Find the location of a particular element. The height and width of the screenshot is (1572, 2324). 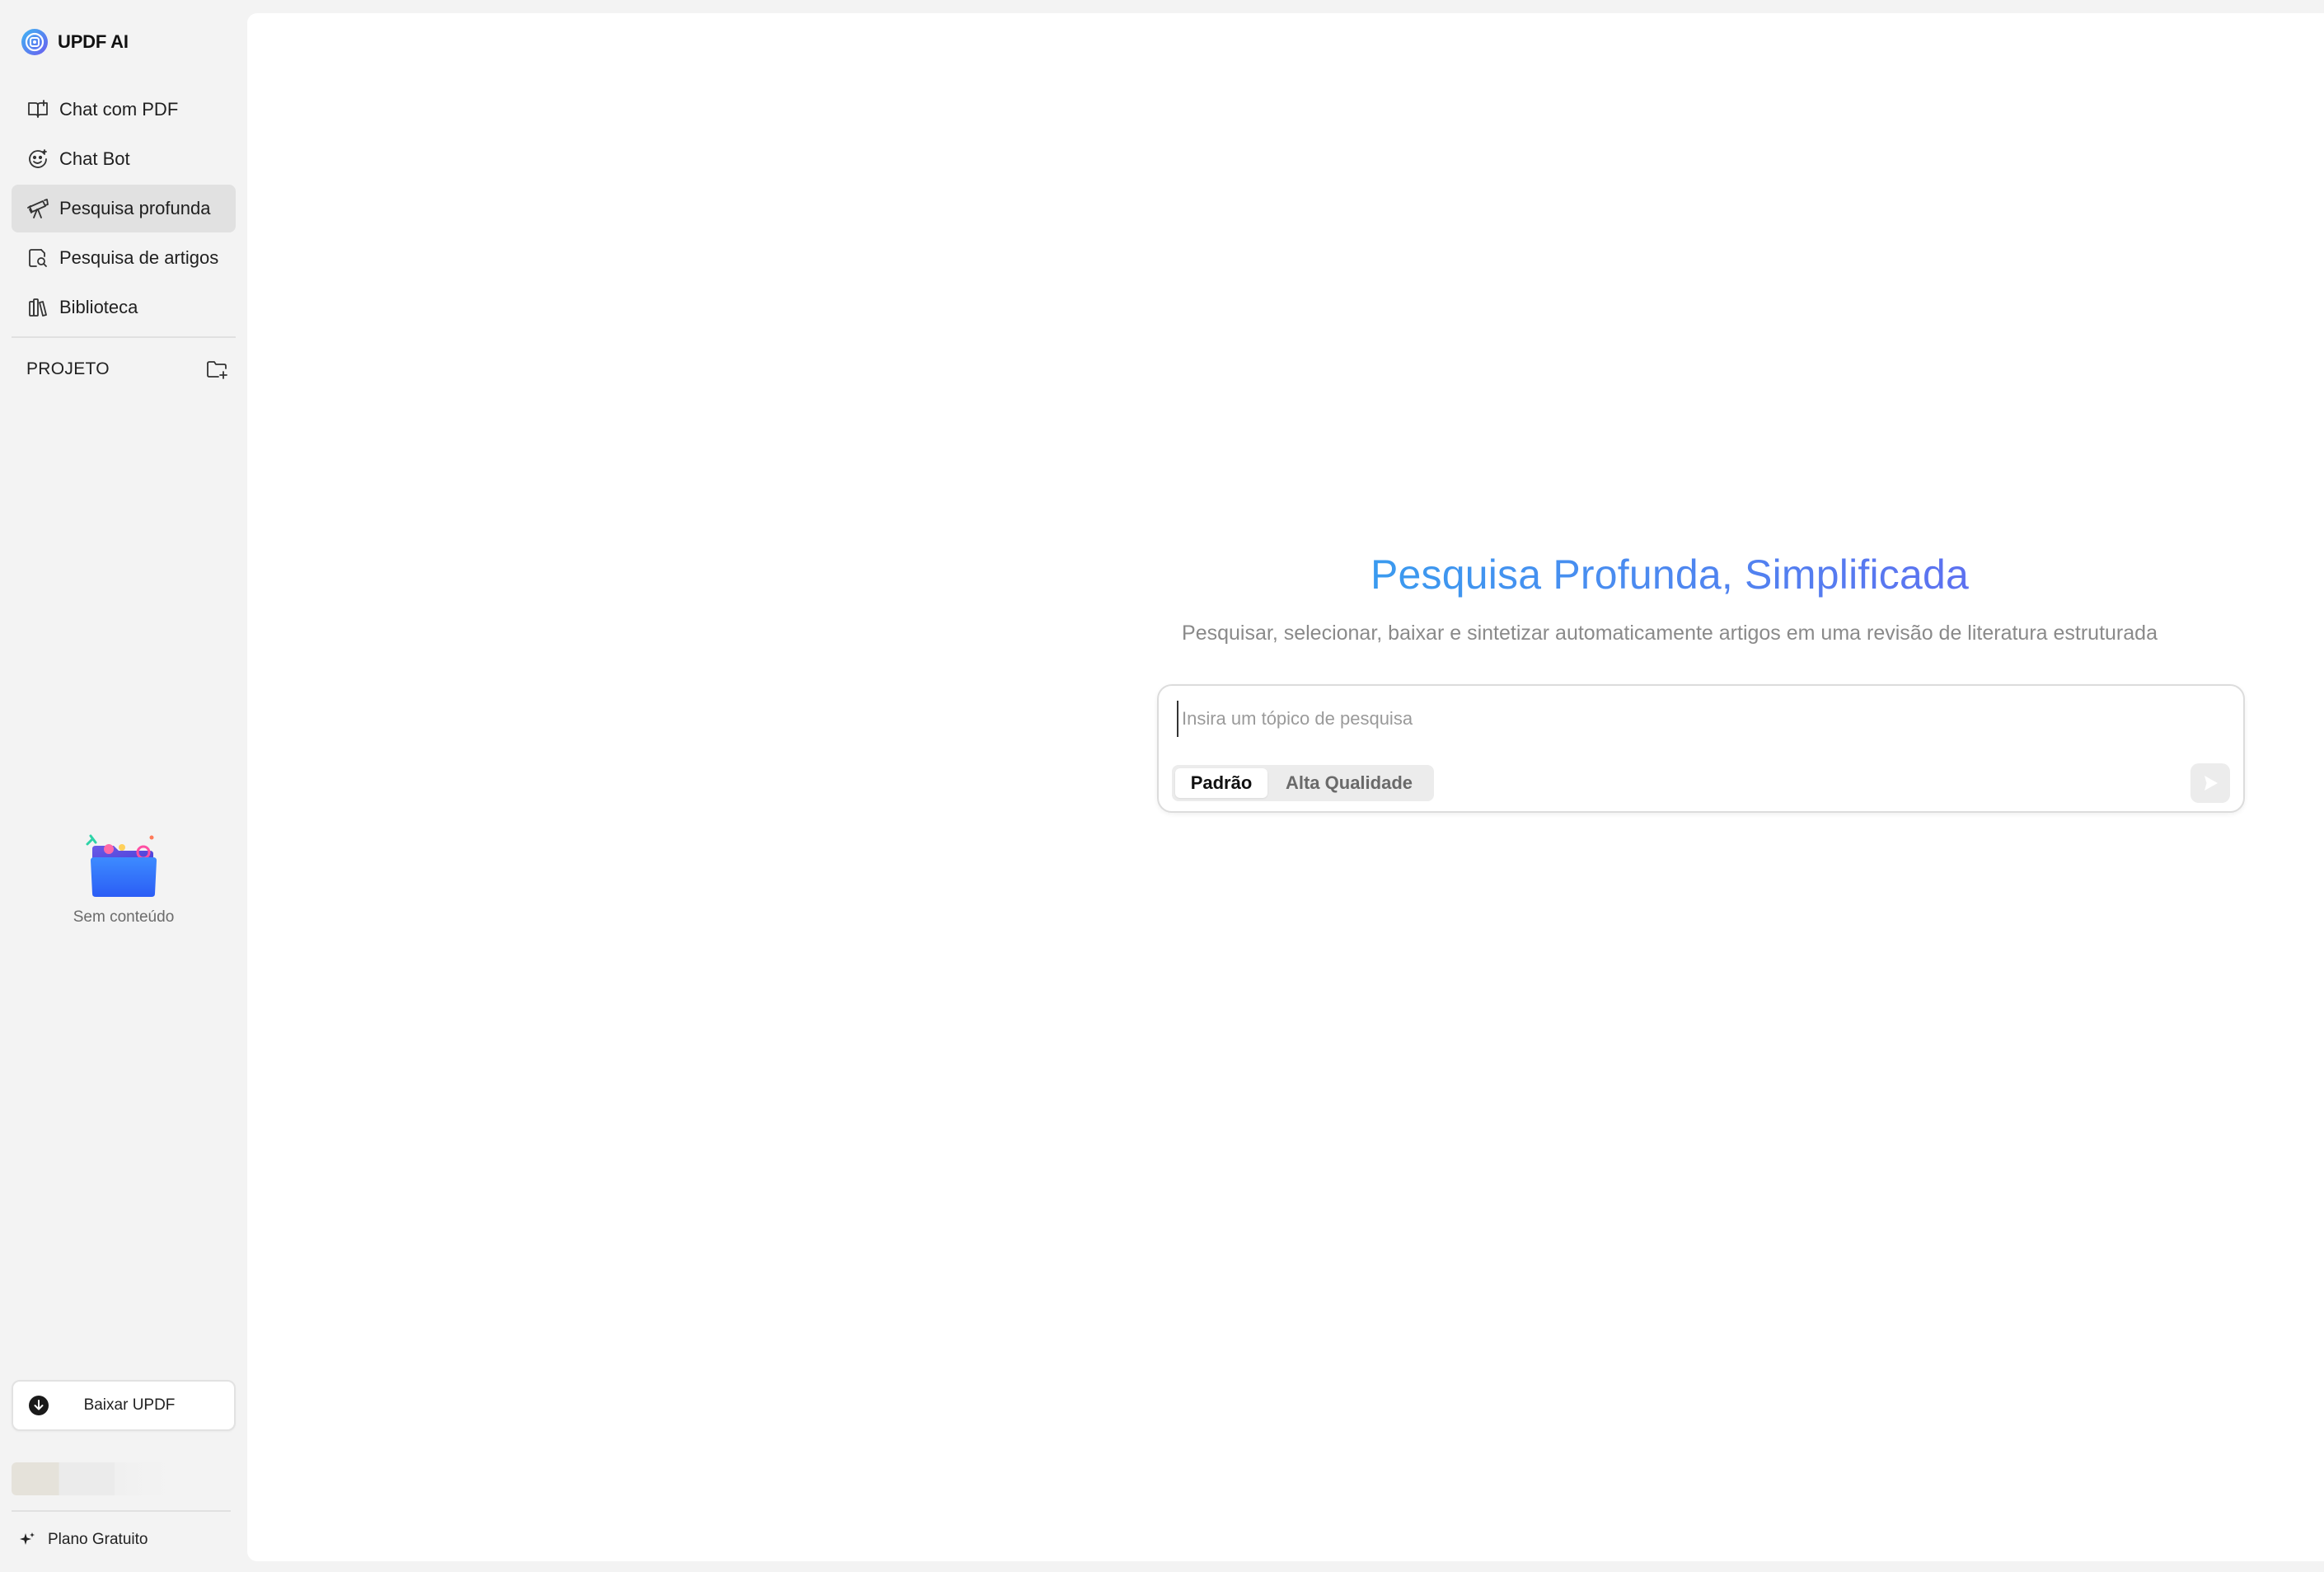

sidebar-item-label: Biblioteca is located at coordinates (98, 307).